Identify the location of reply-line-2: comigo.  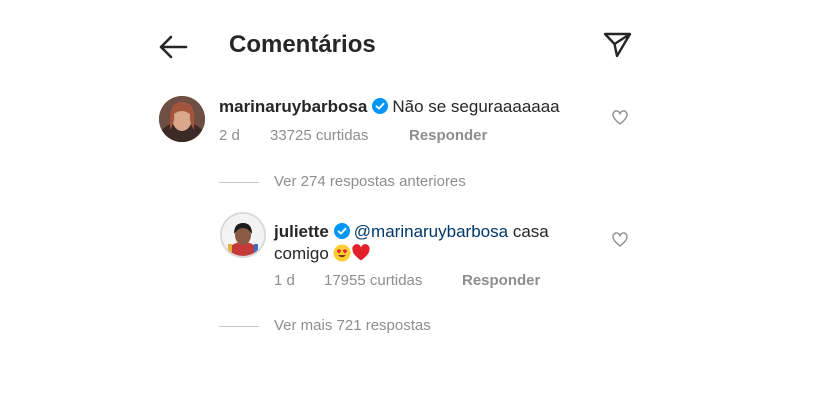
(322, 254).